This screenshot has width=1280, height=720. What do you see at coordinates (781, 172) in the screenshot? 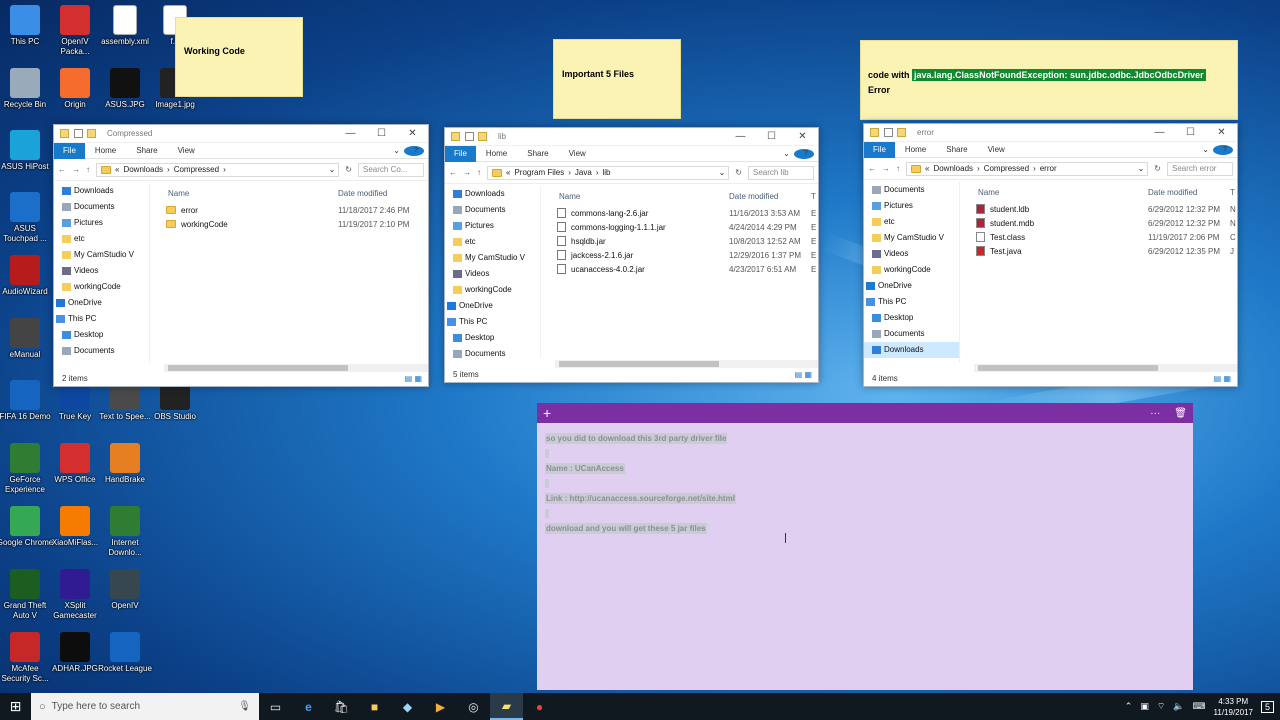
I see `search-input: Search lib` at bounding box center [781, 172].